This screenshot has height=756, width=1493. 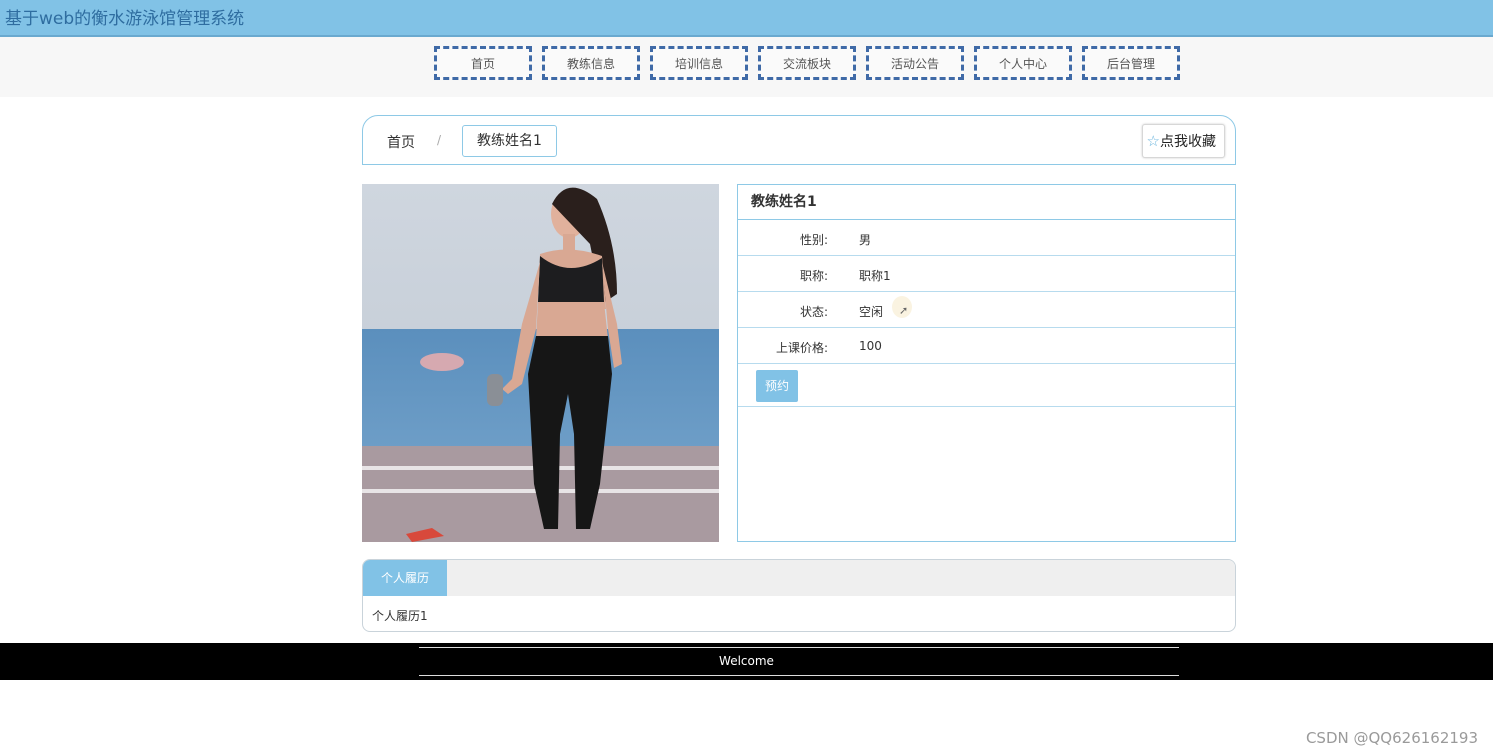 I want to click on nav-item-personal-center: 个人中心, so click(x=1023, y=63).